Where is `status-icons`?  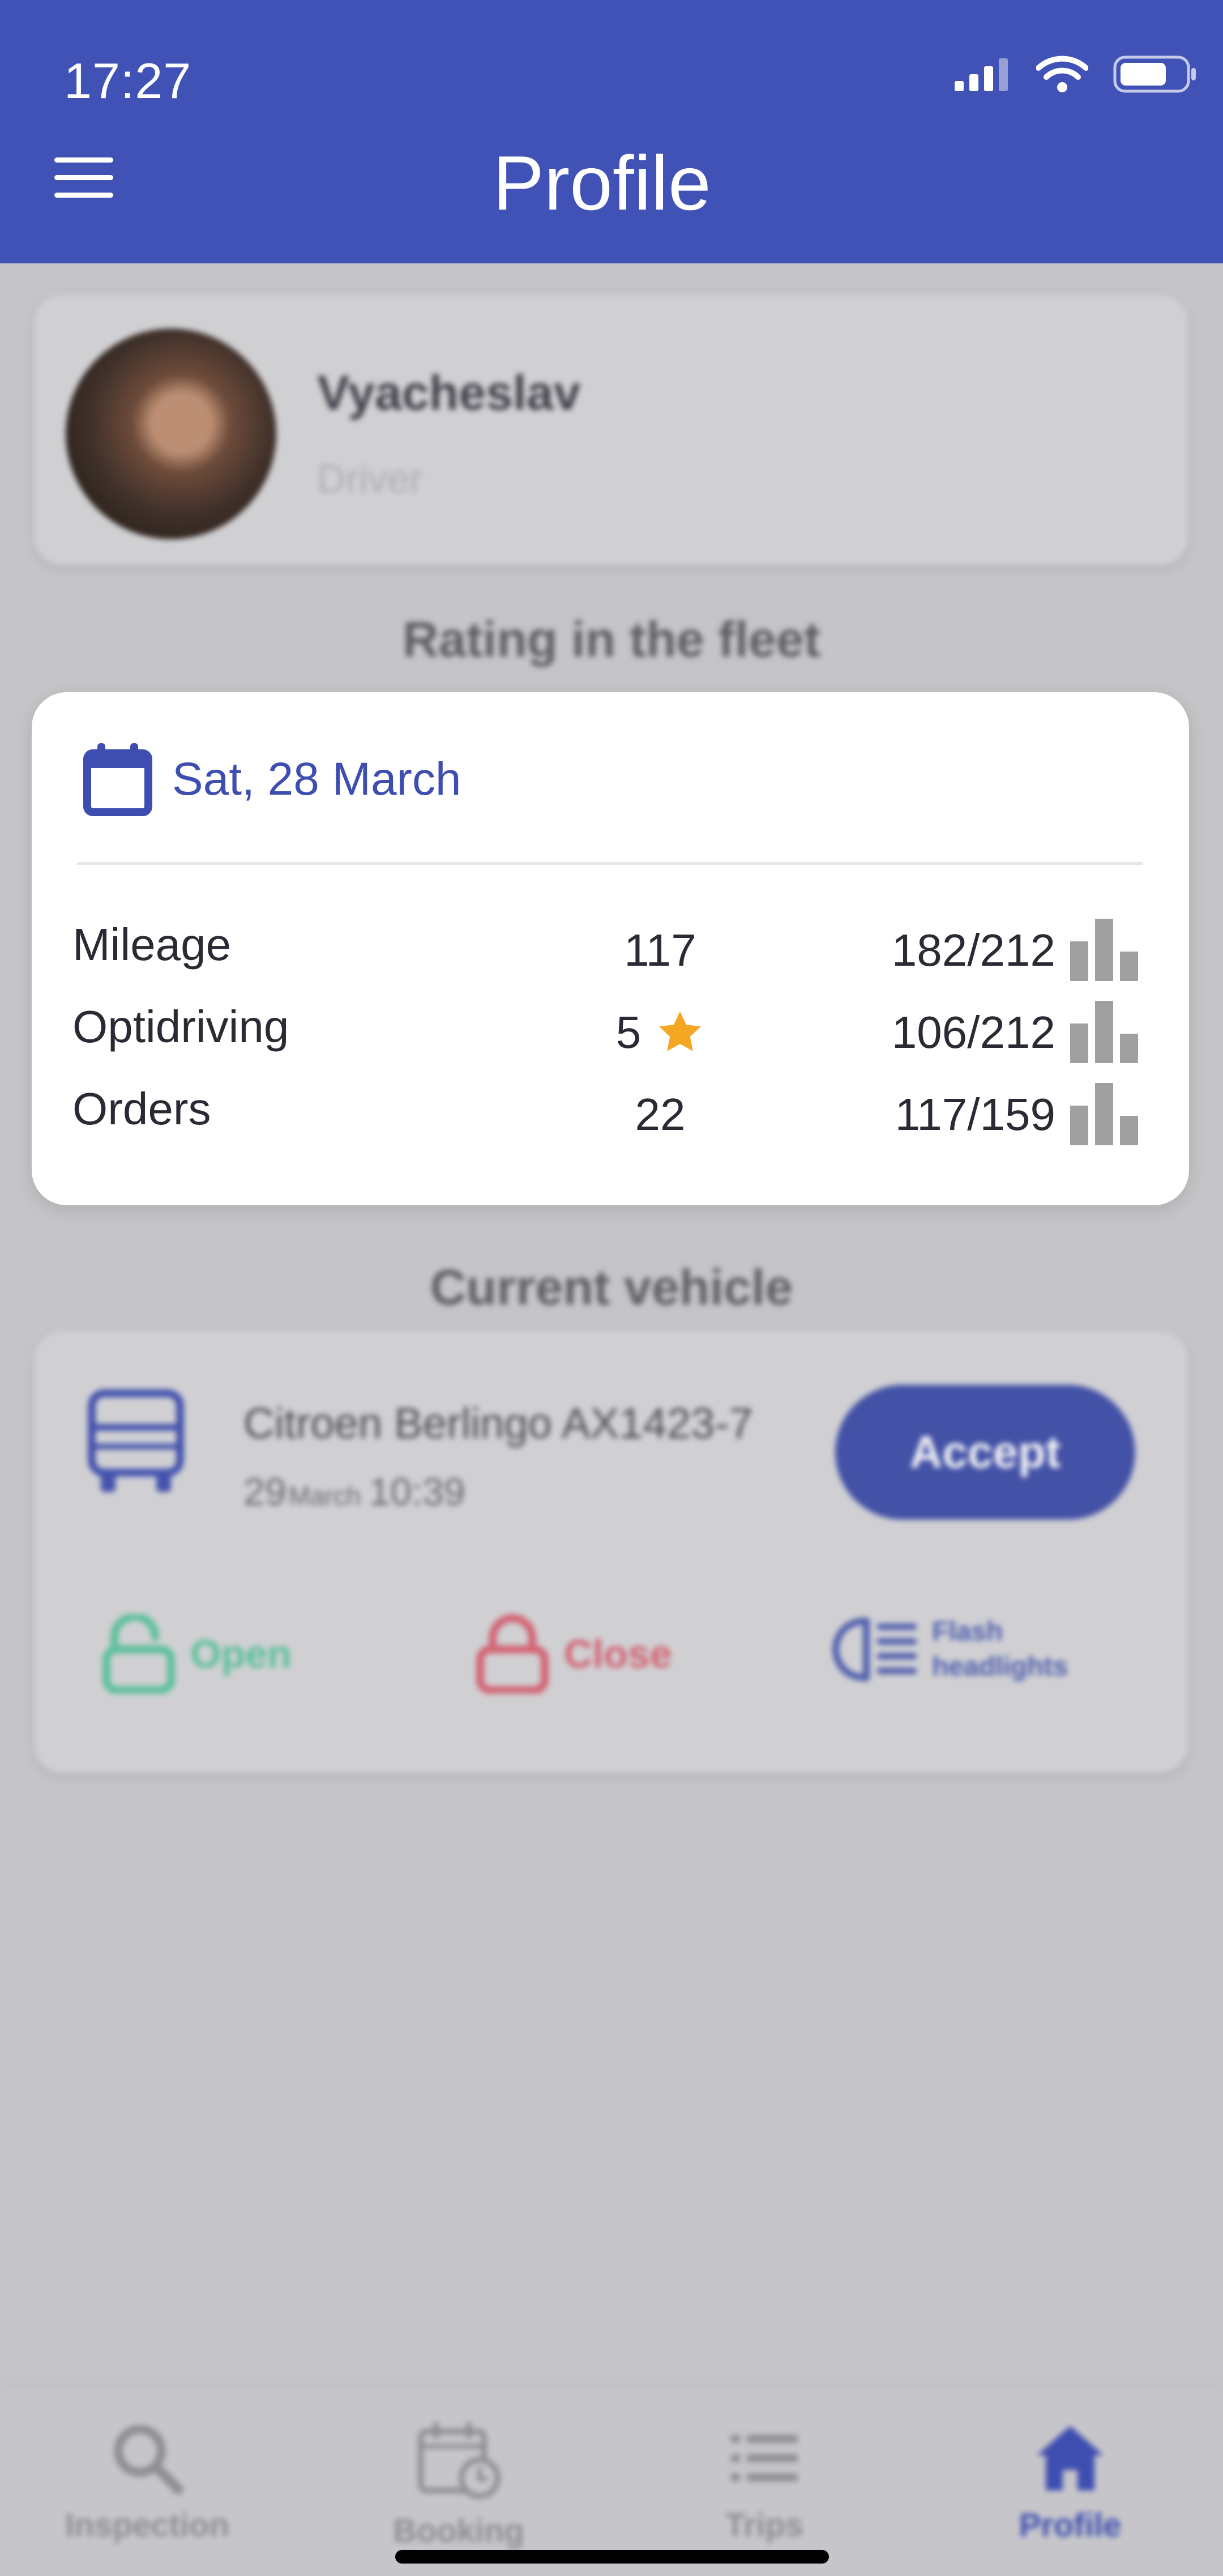 status-icons is located at coordinates (1076, 74).